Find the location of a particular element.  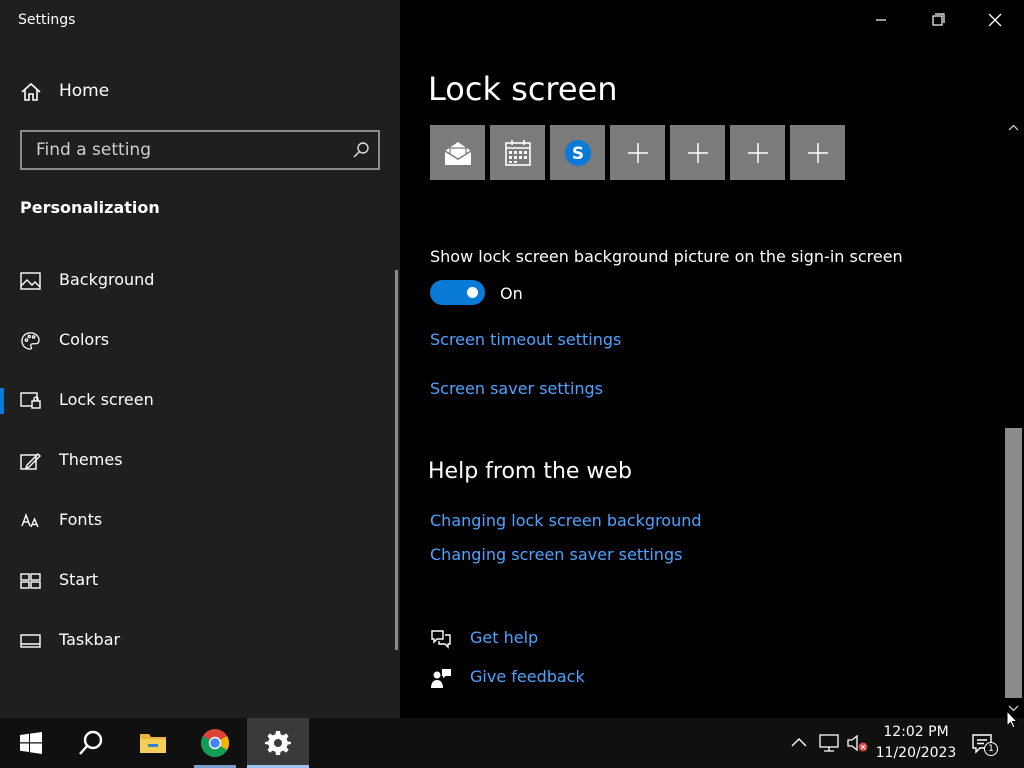

search-input is located at coordinates (182, 150).